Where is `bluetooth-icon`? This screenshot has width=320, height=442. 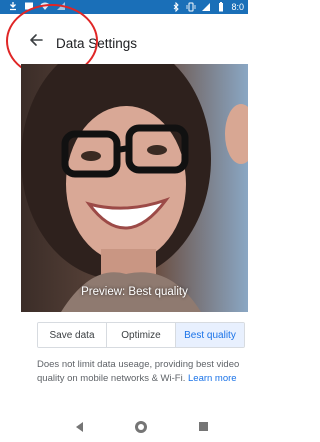
bluetooth-icon is located at coordinates (177, 7).